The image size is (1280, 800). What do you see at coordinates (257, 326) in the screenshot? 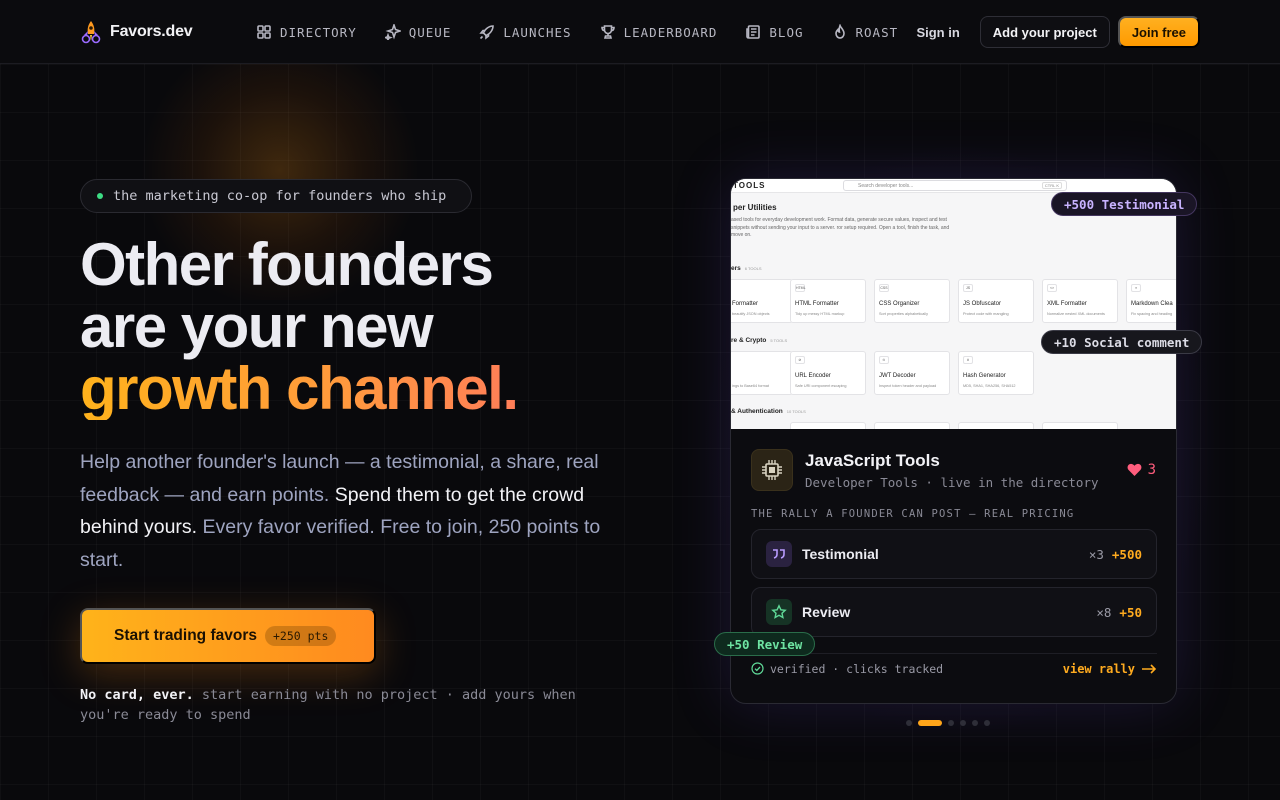
I see `headline-line-2: are your new` at bounding box center [257, 326].